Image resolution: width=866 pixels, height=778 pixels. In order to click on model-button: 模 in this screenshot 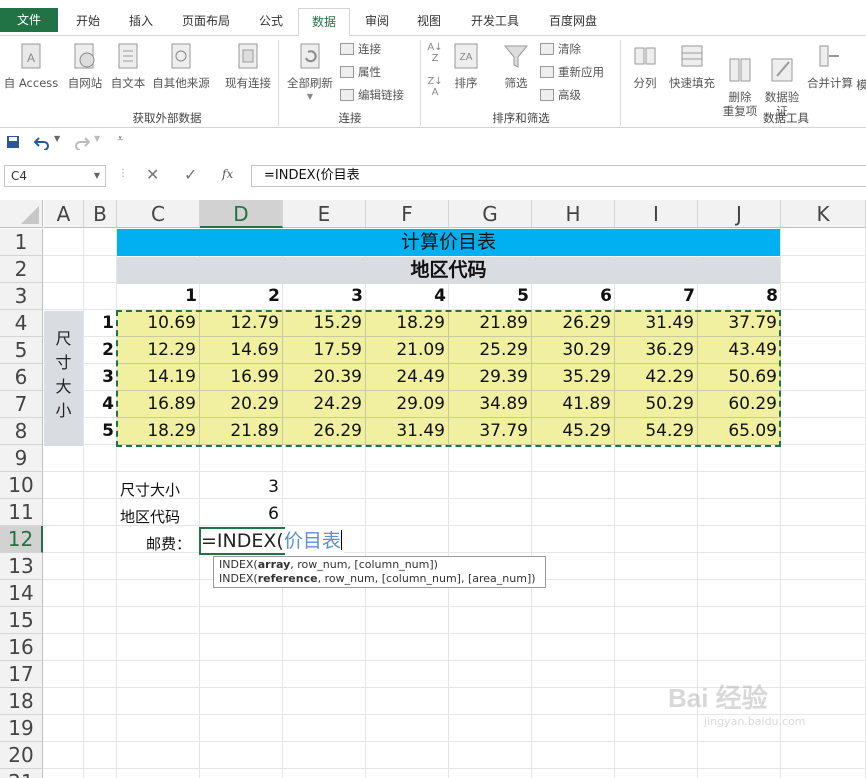, I will do `click(861, 85)`.